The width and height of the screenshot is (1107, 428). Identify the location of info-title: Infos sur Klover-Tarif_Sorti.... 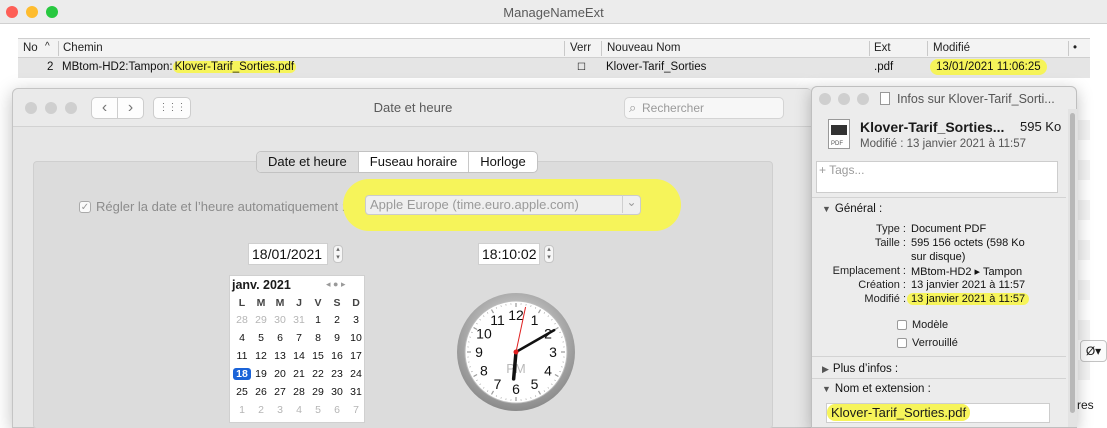
(976, 99).